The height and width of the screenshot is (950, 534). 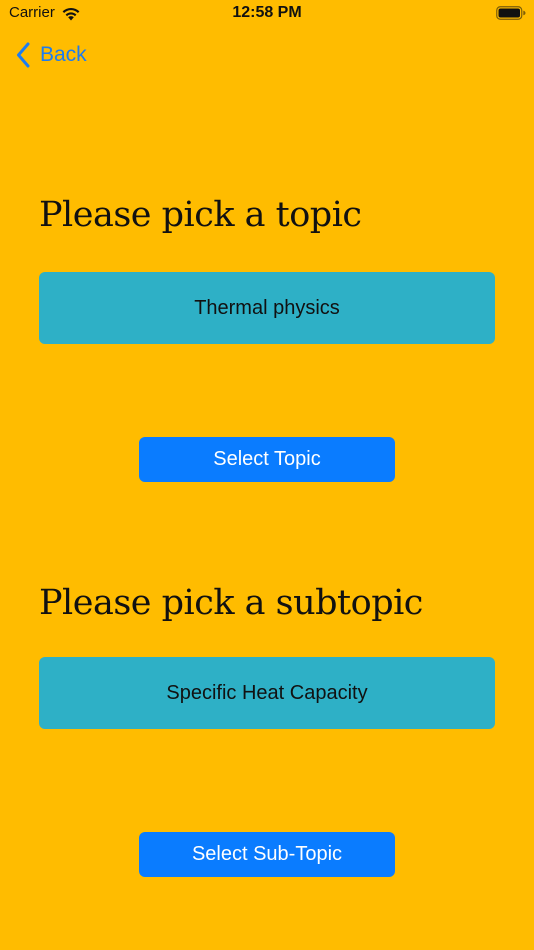 I want to click on select-topic-button: Select Topic, so click(x=267, y=459).